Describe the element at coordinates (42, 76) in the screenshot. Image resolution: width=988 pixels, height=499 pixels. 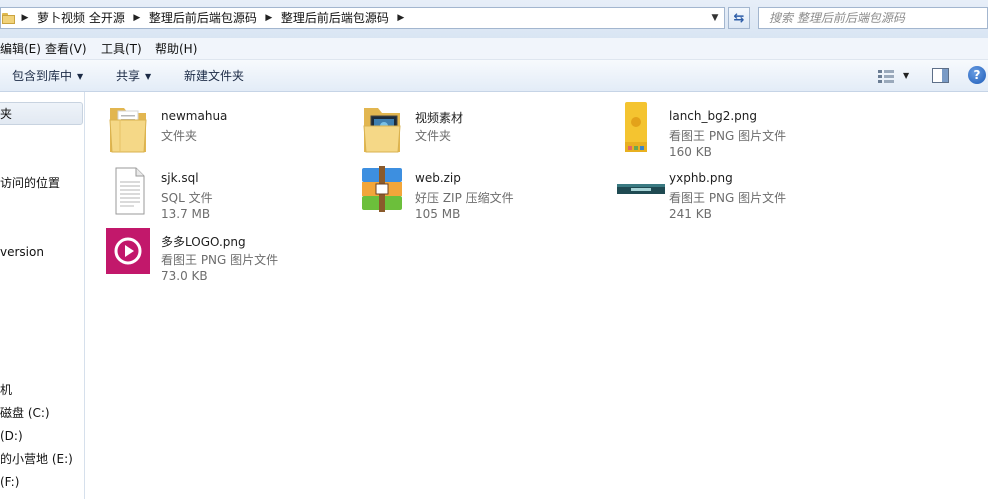
I see `include-in-library-label: 包含到库中` at that location.